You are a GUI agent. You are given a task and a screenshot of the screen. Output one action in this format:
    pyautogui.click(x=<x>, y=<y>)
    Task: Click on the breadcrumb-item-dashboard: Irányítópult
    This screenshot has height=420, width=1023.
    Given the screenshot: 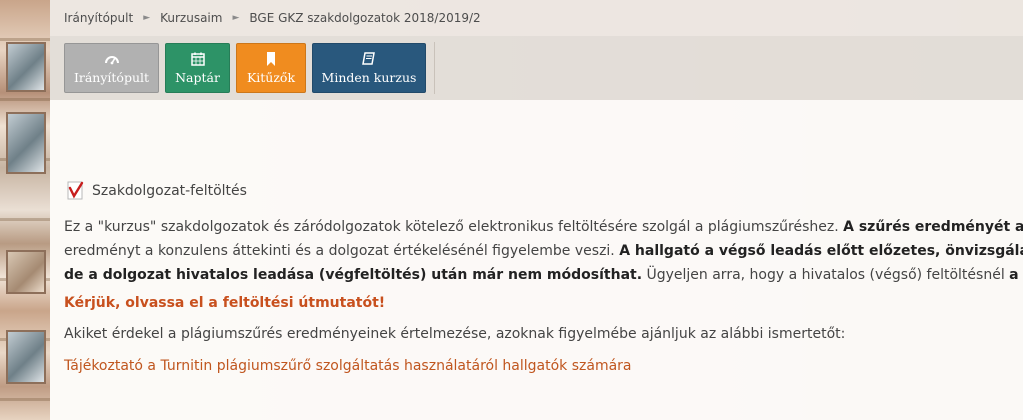 What is the action you would take?
    pyautogui.click(x=98, y=18)
    